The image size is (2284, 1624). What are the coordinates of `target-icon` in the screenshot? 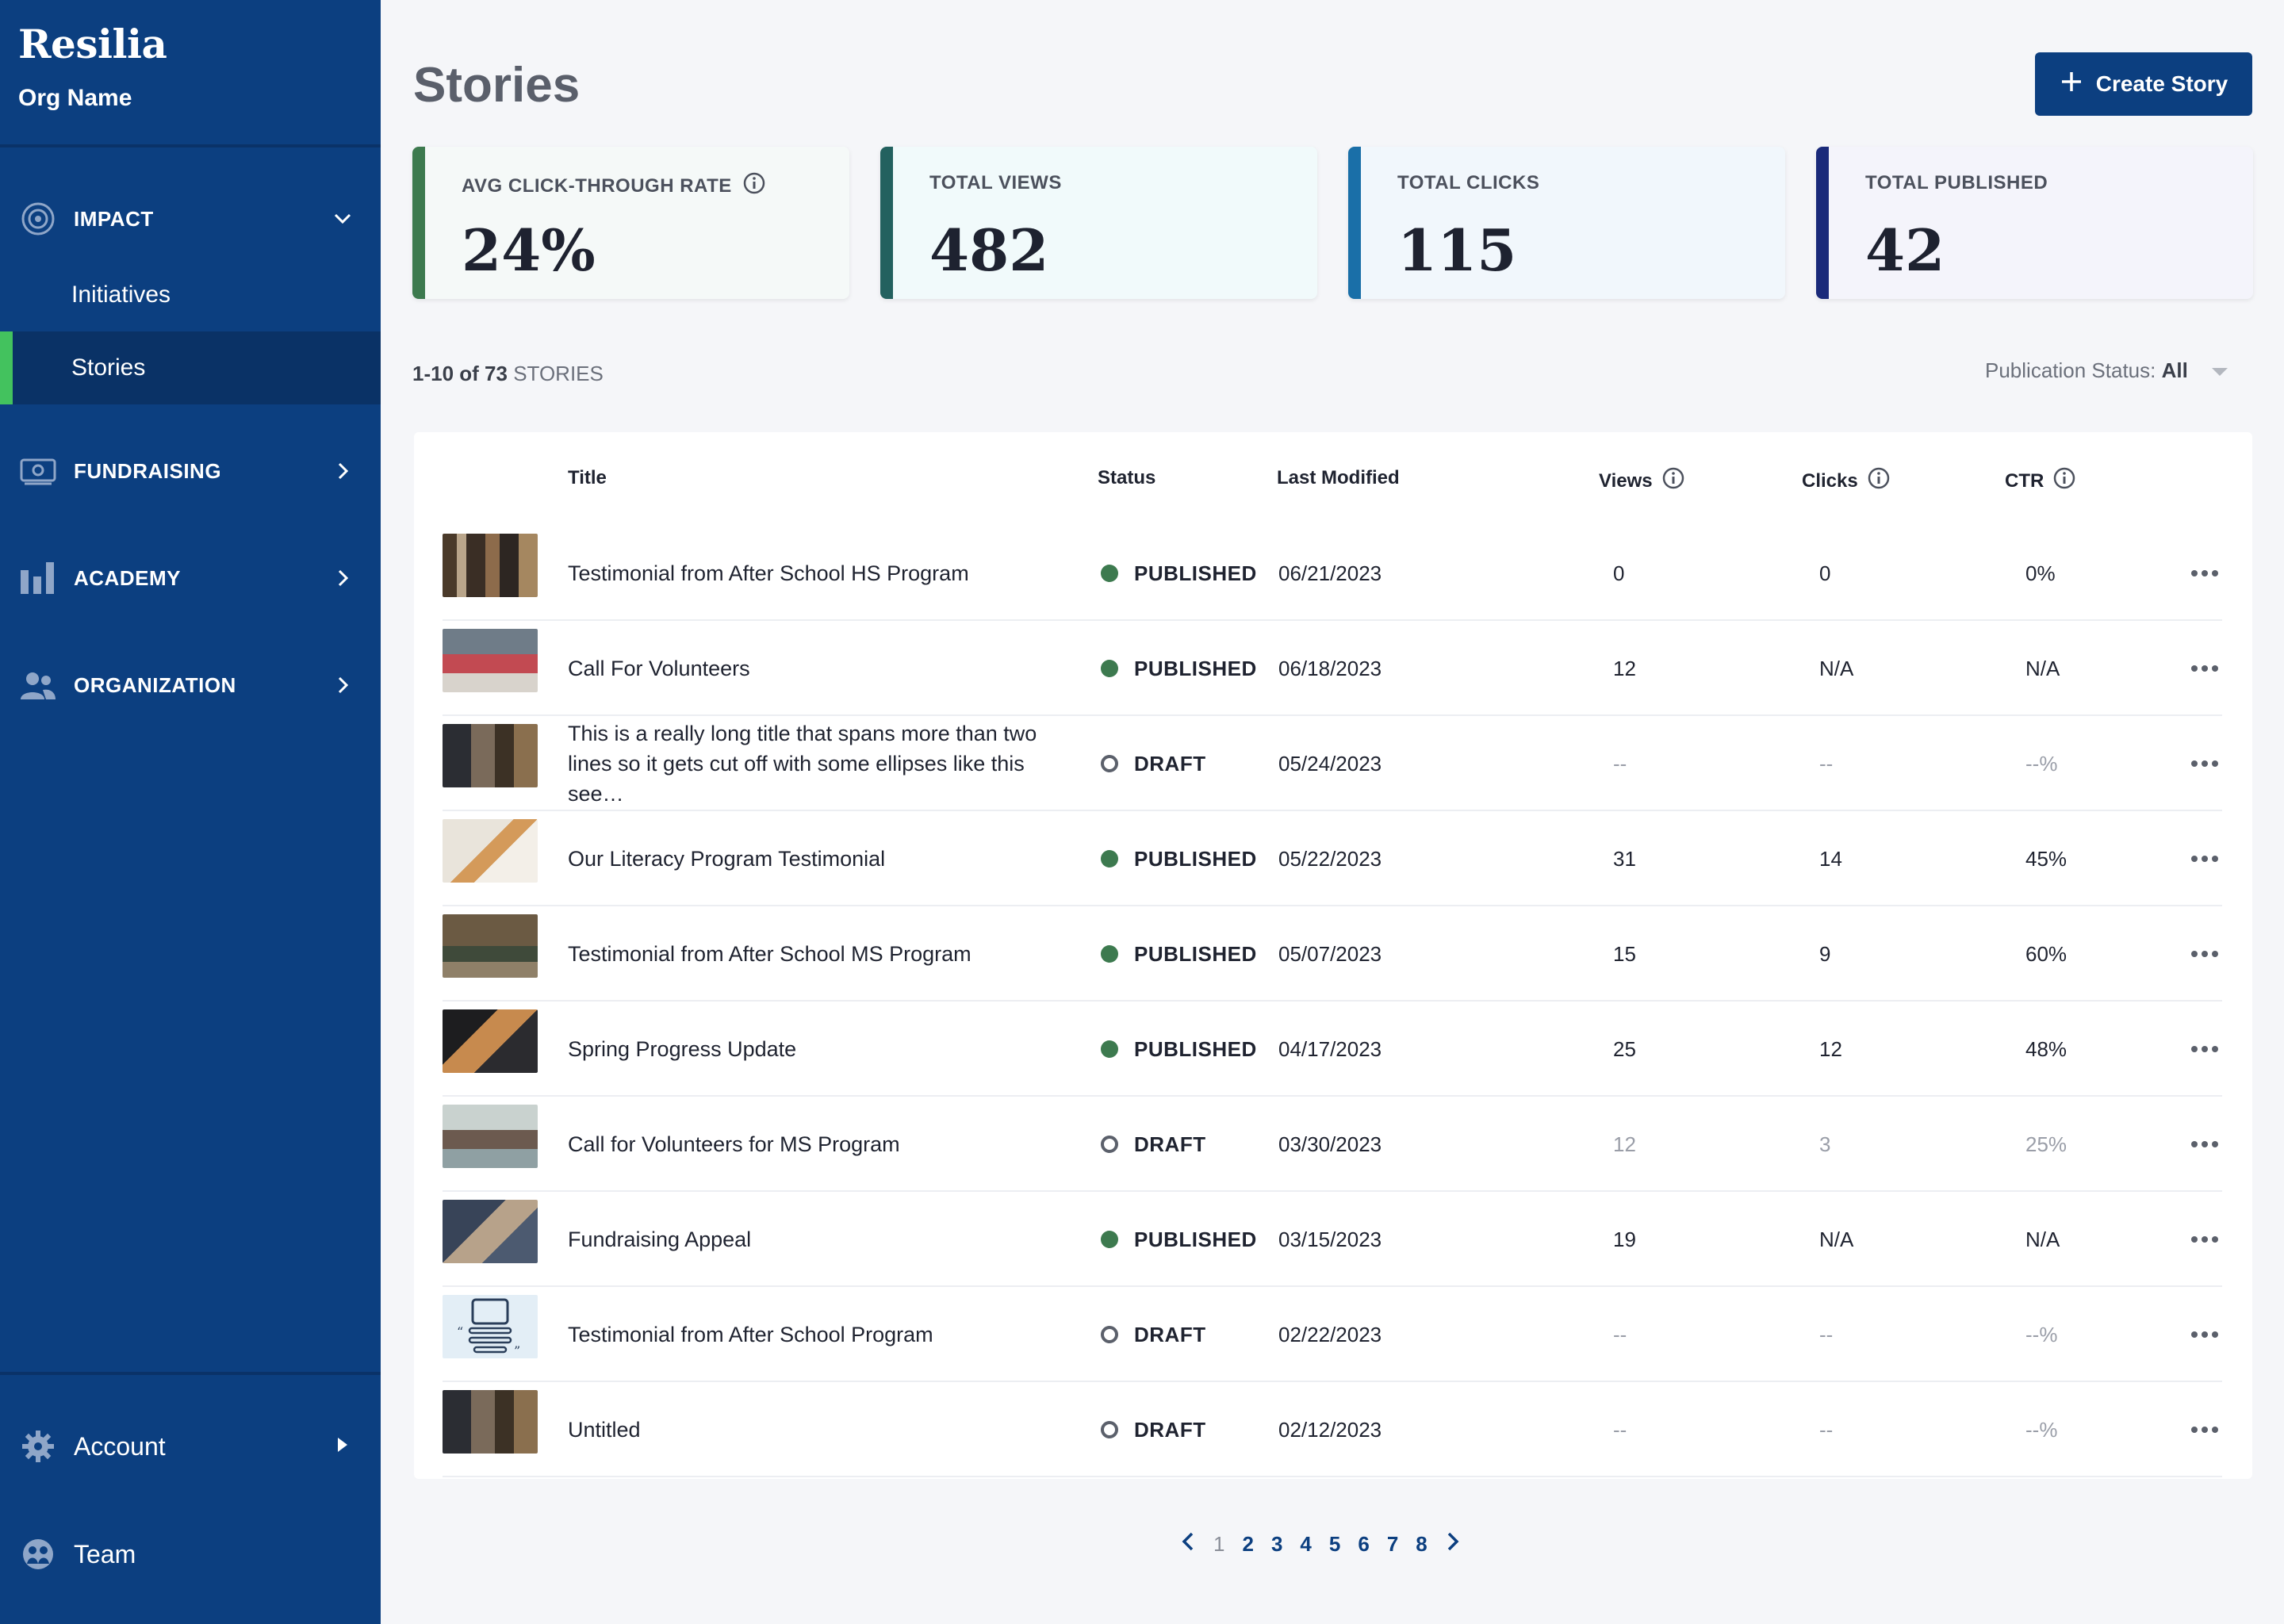 It's located at (38, 219).